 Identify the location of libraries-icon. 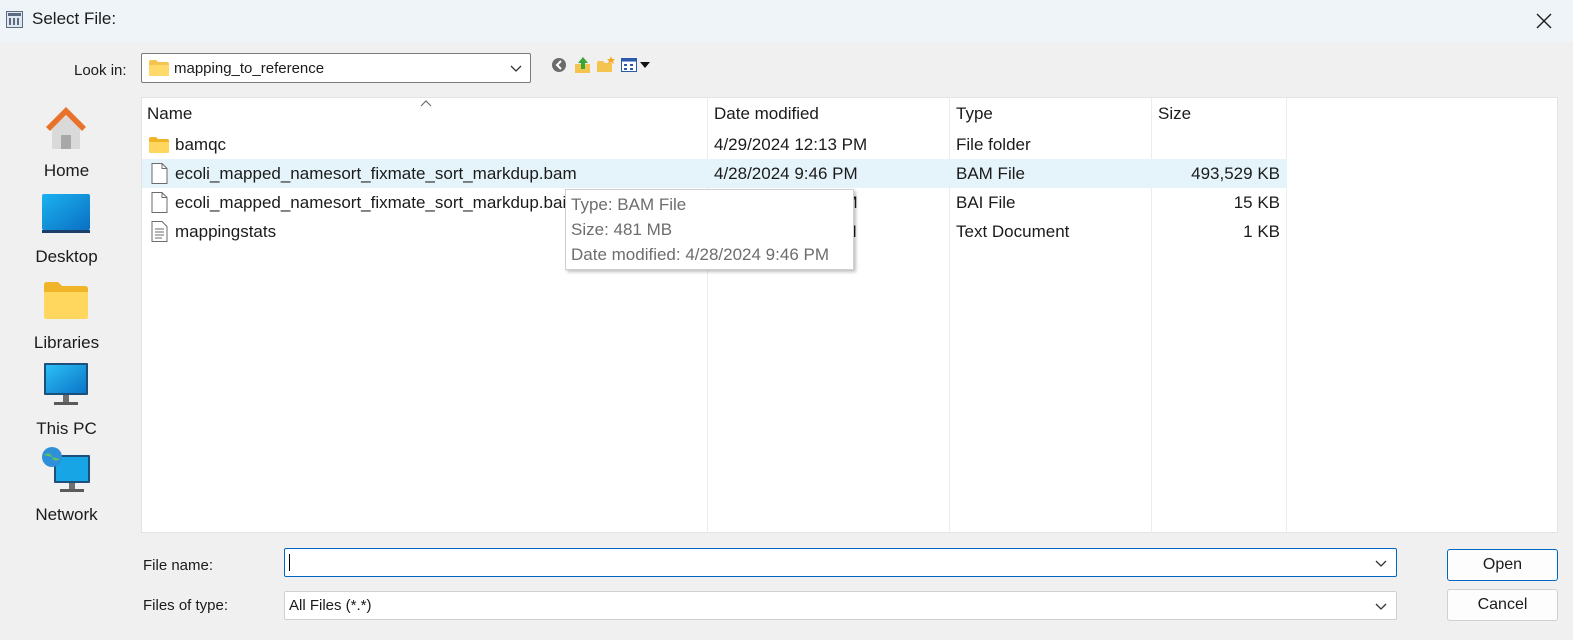
(66, 300).